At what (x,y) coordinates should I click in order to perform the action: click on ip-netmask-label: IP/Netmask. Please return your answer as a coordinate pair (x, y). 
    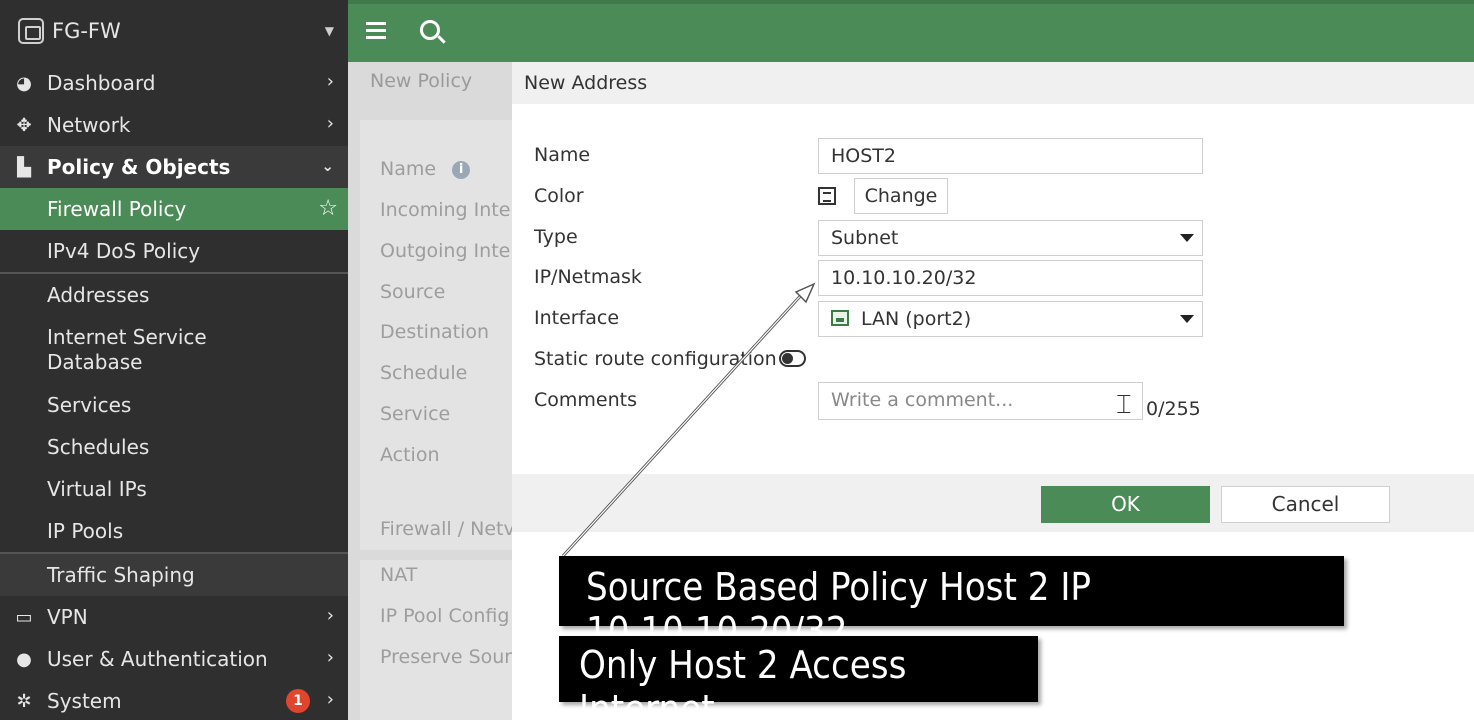
    Looking at the image, I should click on (588, 277).